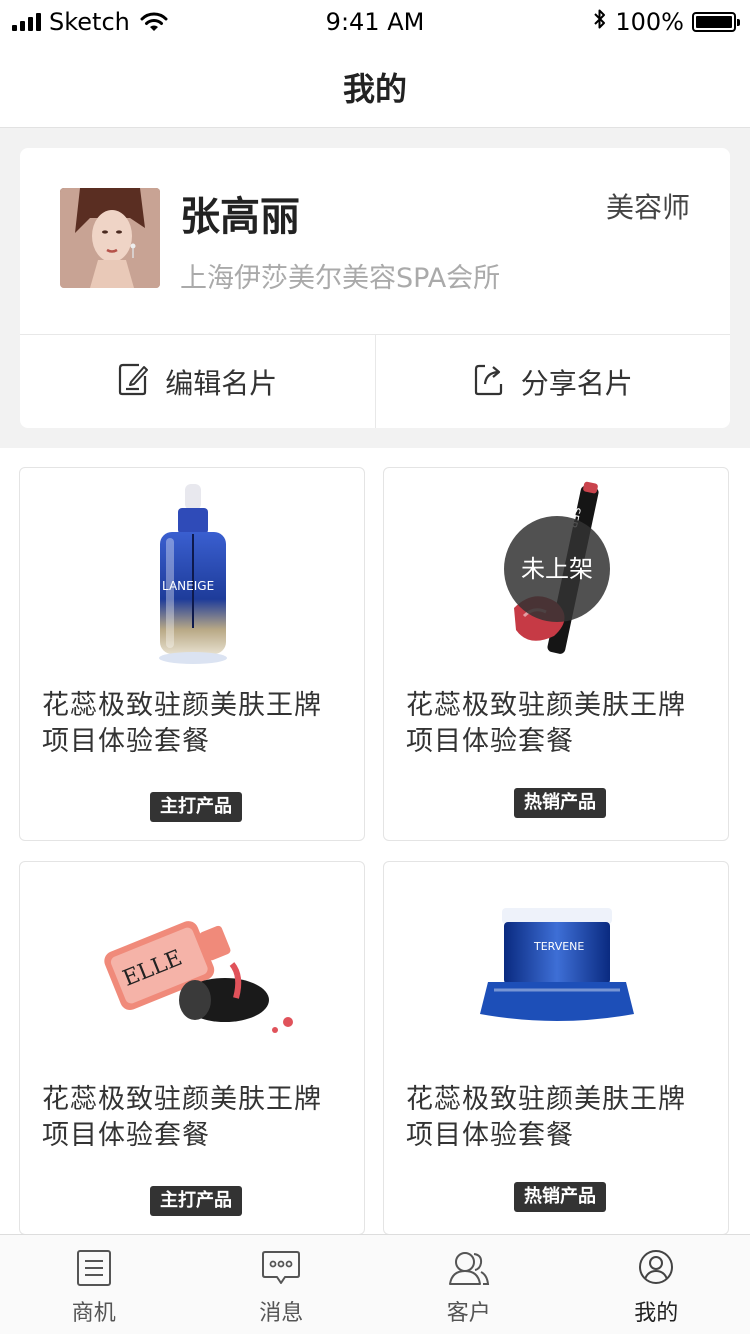  What do you see at coordinates (340, 278) in the screenshot?
I see `profile-organization: 上海伊莎美尔美容SPA会所` at bounding box center [340, 278].